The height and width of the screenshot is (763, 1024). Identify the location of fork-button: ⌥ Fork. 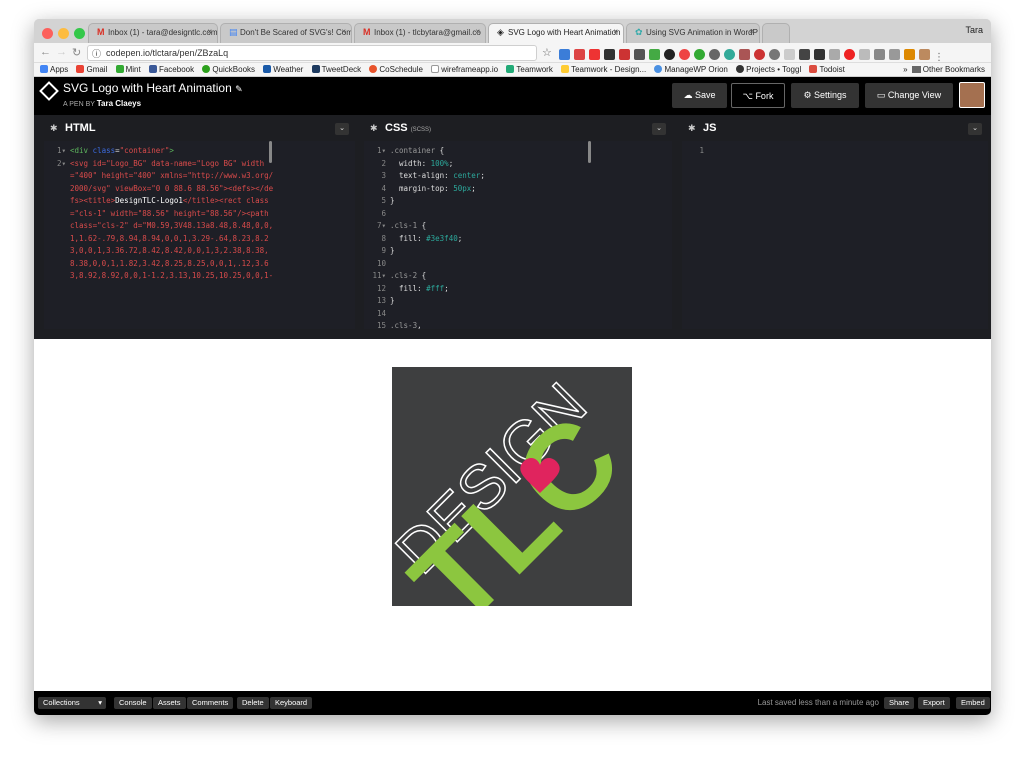
(758, 95).